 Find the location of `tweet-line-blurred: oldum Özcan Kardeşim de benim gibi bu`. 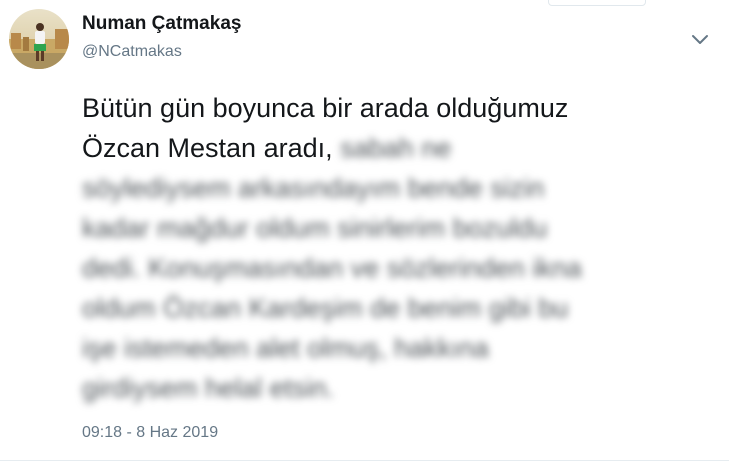

tweet-line-blurred: oldum Özcan Kardeşim de benim gibi bu is located at coordinates (325, 308).